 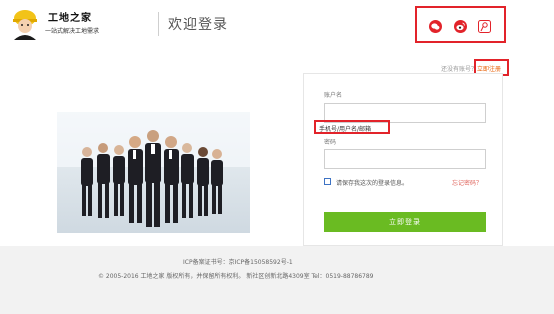 What do you see at coordinates (372, 183) in the screenshot?
I see `remember-label: 请保存我这次的登录信息。` at bounding box center [372, 183].